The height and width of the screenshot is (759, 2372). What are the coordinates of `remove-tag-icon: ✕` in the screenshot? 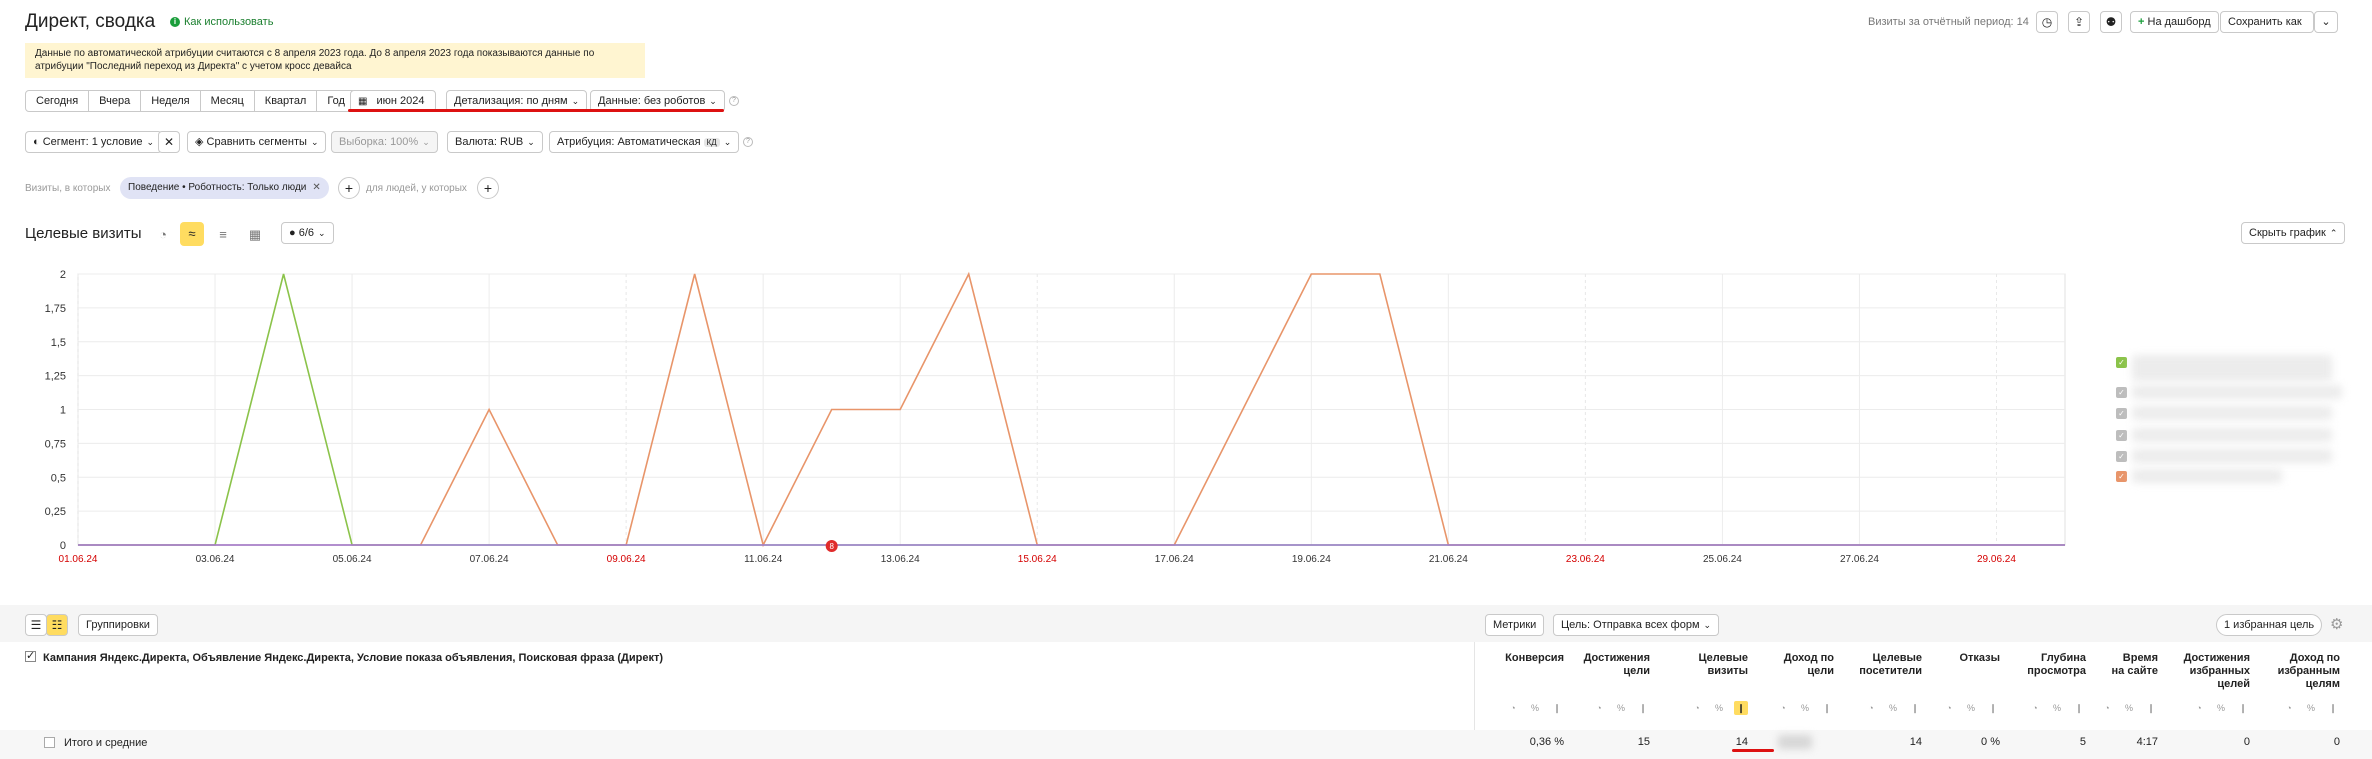 It's located at (316, 188).